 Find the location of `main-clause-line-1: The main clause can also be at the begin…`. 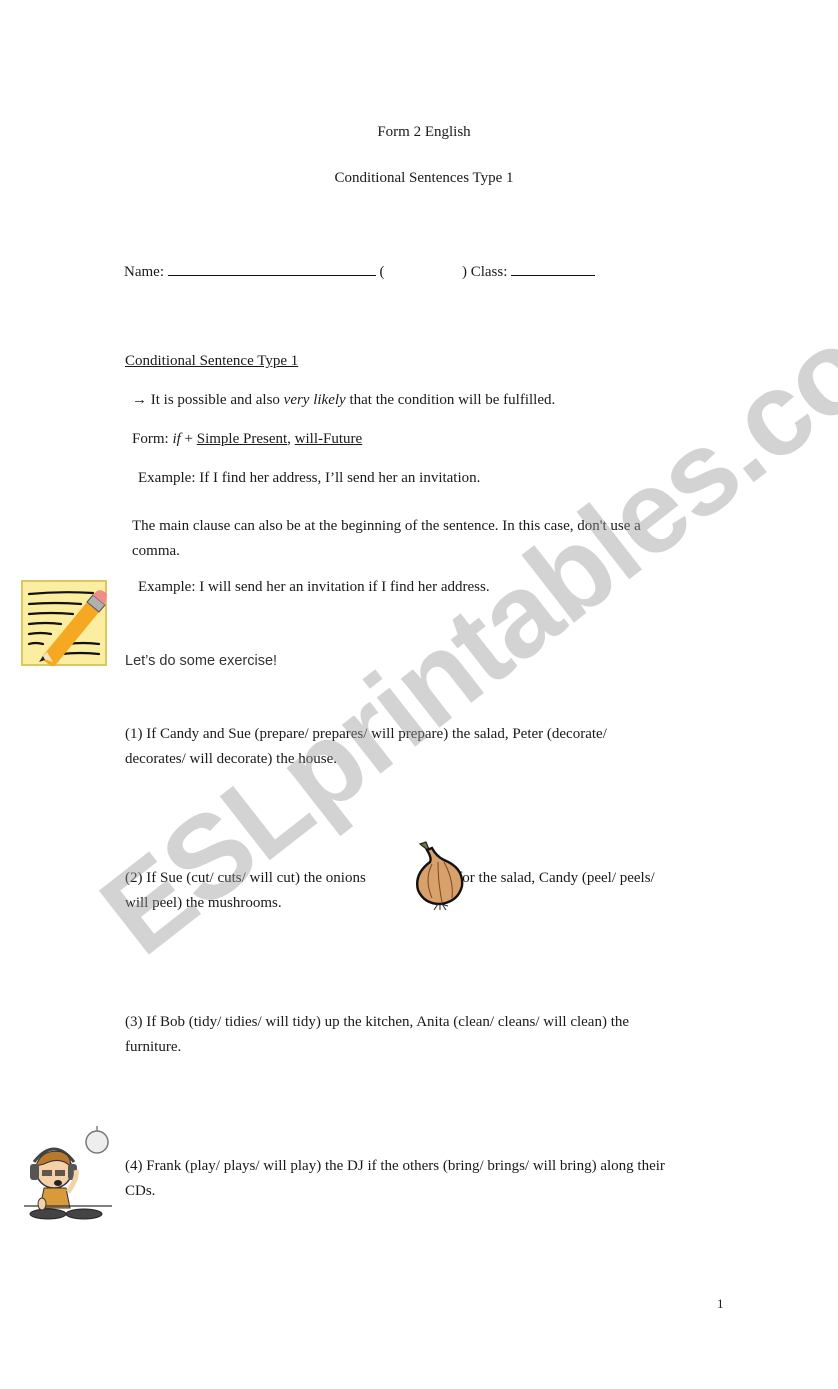

main-clause-line-1: The main clause can also be at the begin… is located at coordinates (386, 526).